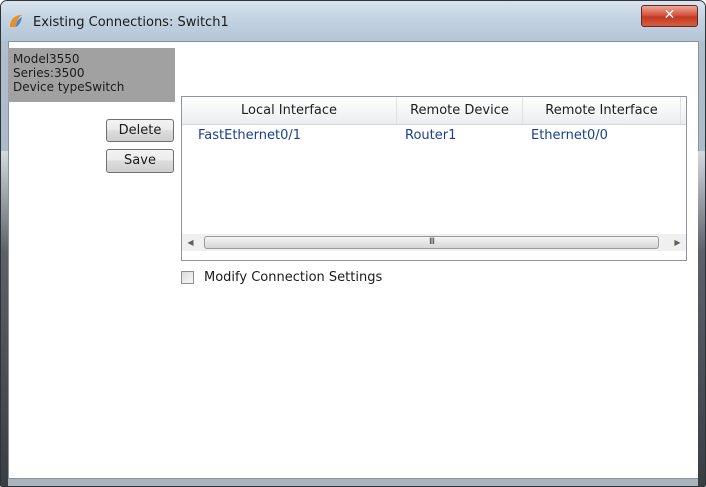 The height and width of the screenshot is (487, 706). I want to click on cell-remote-interface: Ethernet0/0, so click(569, 135).